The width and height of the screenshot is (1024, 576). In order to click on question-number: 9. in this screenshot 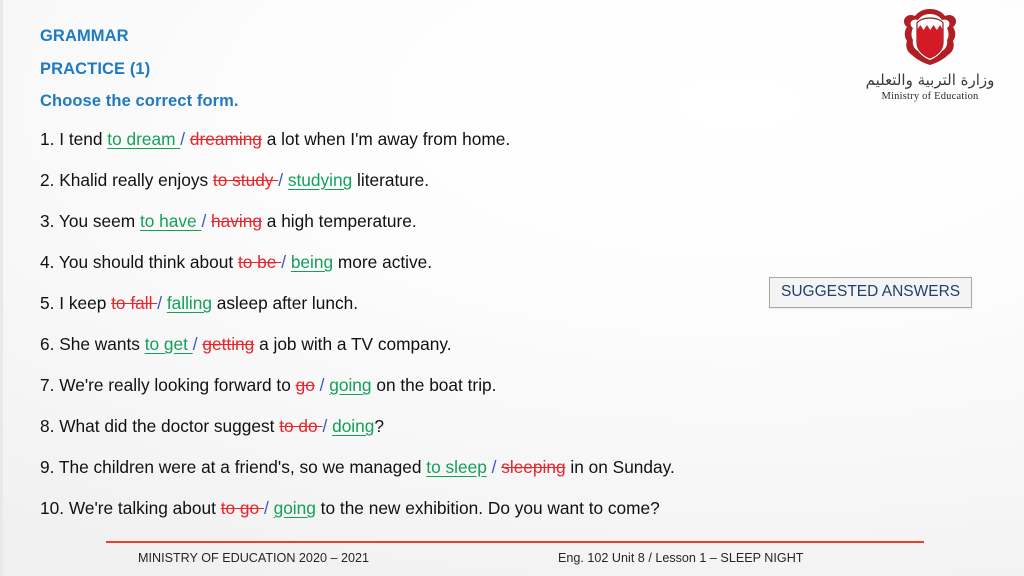, I will do `click(47, 467)`.